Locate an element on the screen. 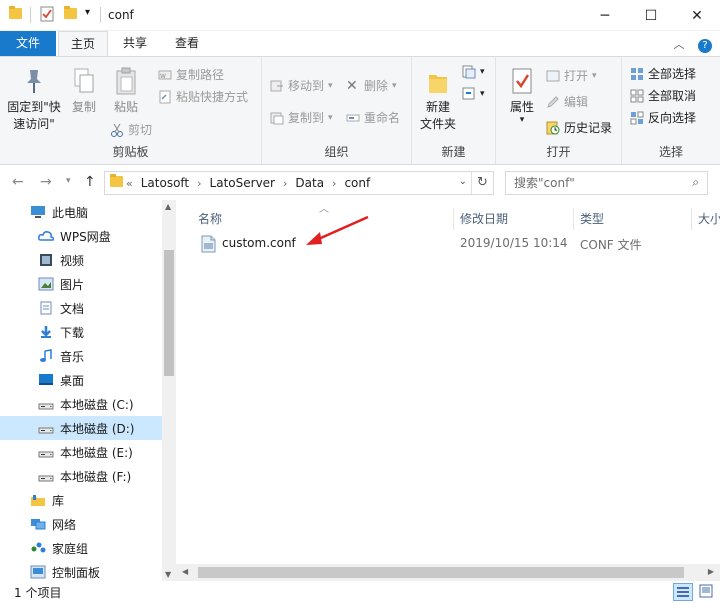  pin-quick-access-button: 固定到"快 速访问" is located at coordinates (34, 100).